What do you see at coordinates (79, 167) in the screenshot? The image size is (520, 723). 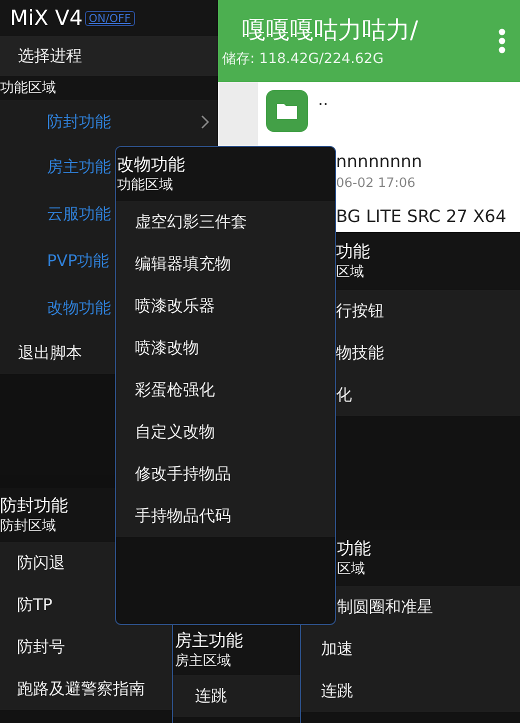 I see `submenu-label: 房主功能` at bounding box center [79, 167].